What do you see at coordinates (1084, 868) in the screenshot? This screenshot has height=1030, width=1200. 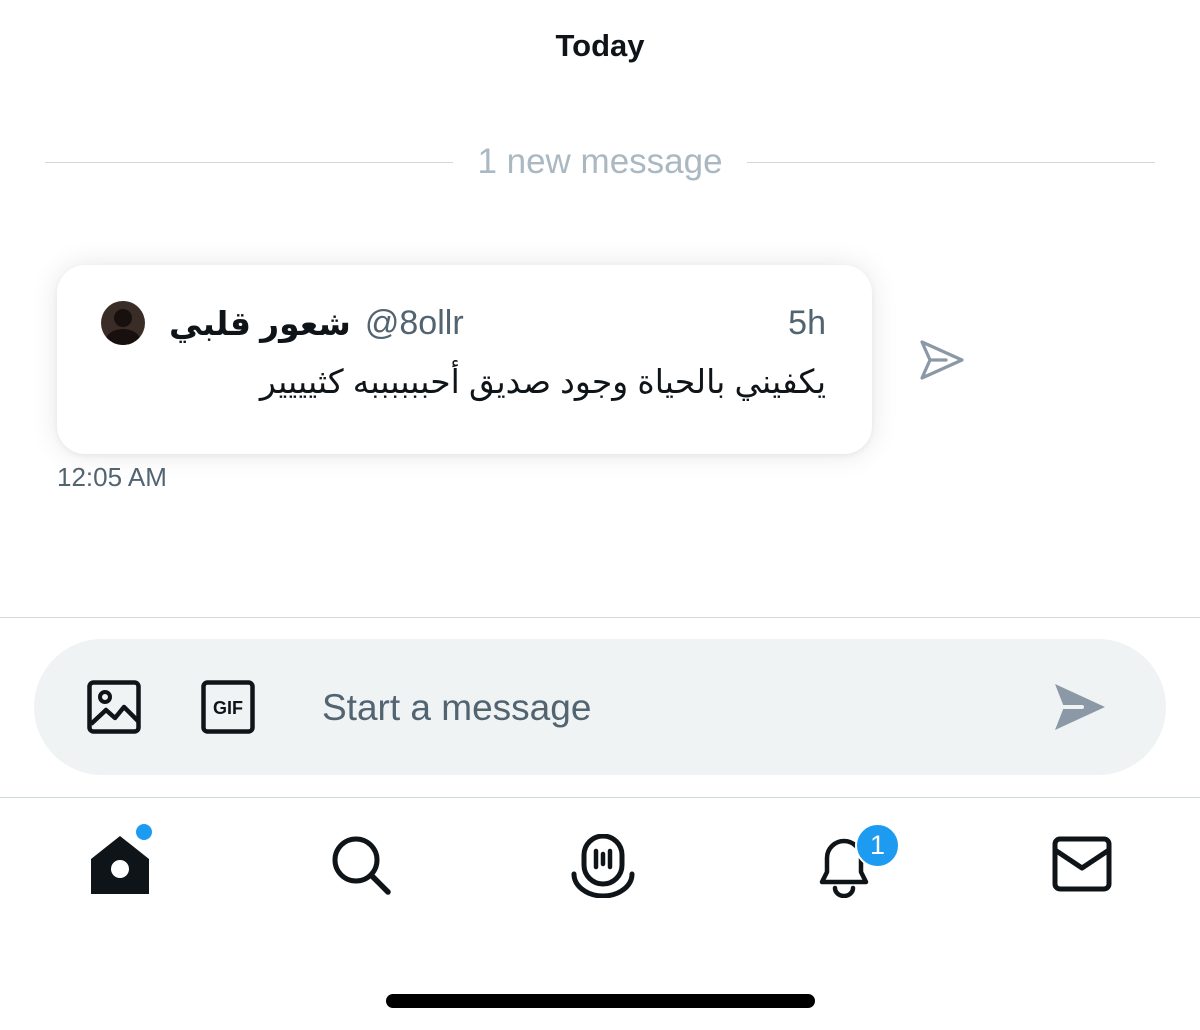 I see `nav-messages-icon` at bounding box center [1084, 868].